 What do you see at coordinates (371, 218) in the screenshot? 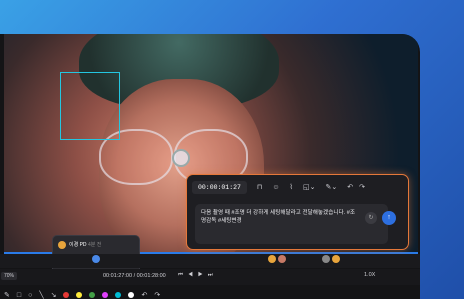
I see `refresh-button: ↻` at bounding box center [371, 218].